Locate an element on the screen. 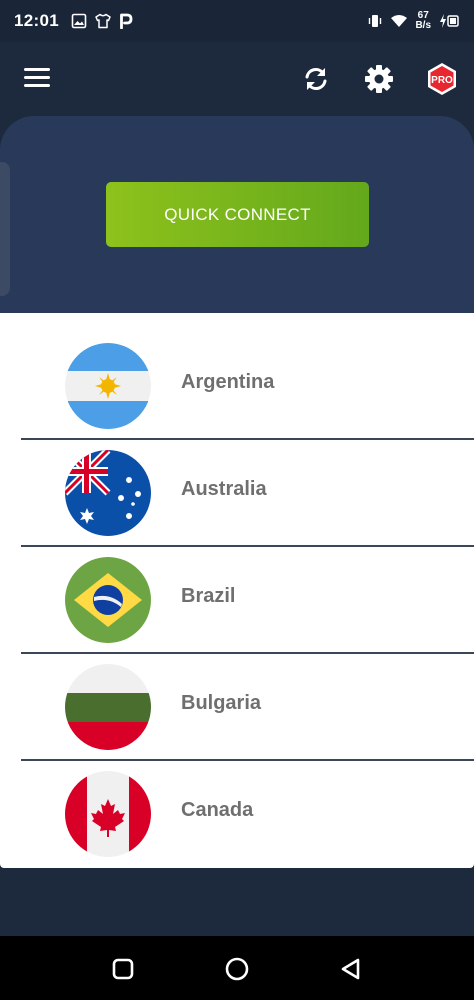  country-name: Australia is located at coordinates (224, 489).